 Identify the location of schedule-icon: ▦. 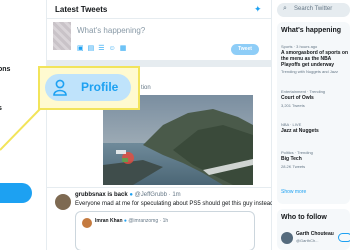
(125, 48).